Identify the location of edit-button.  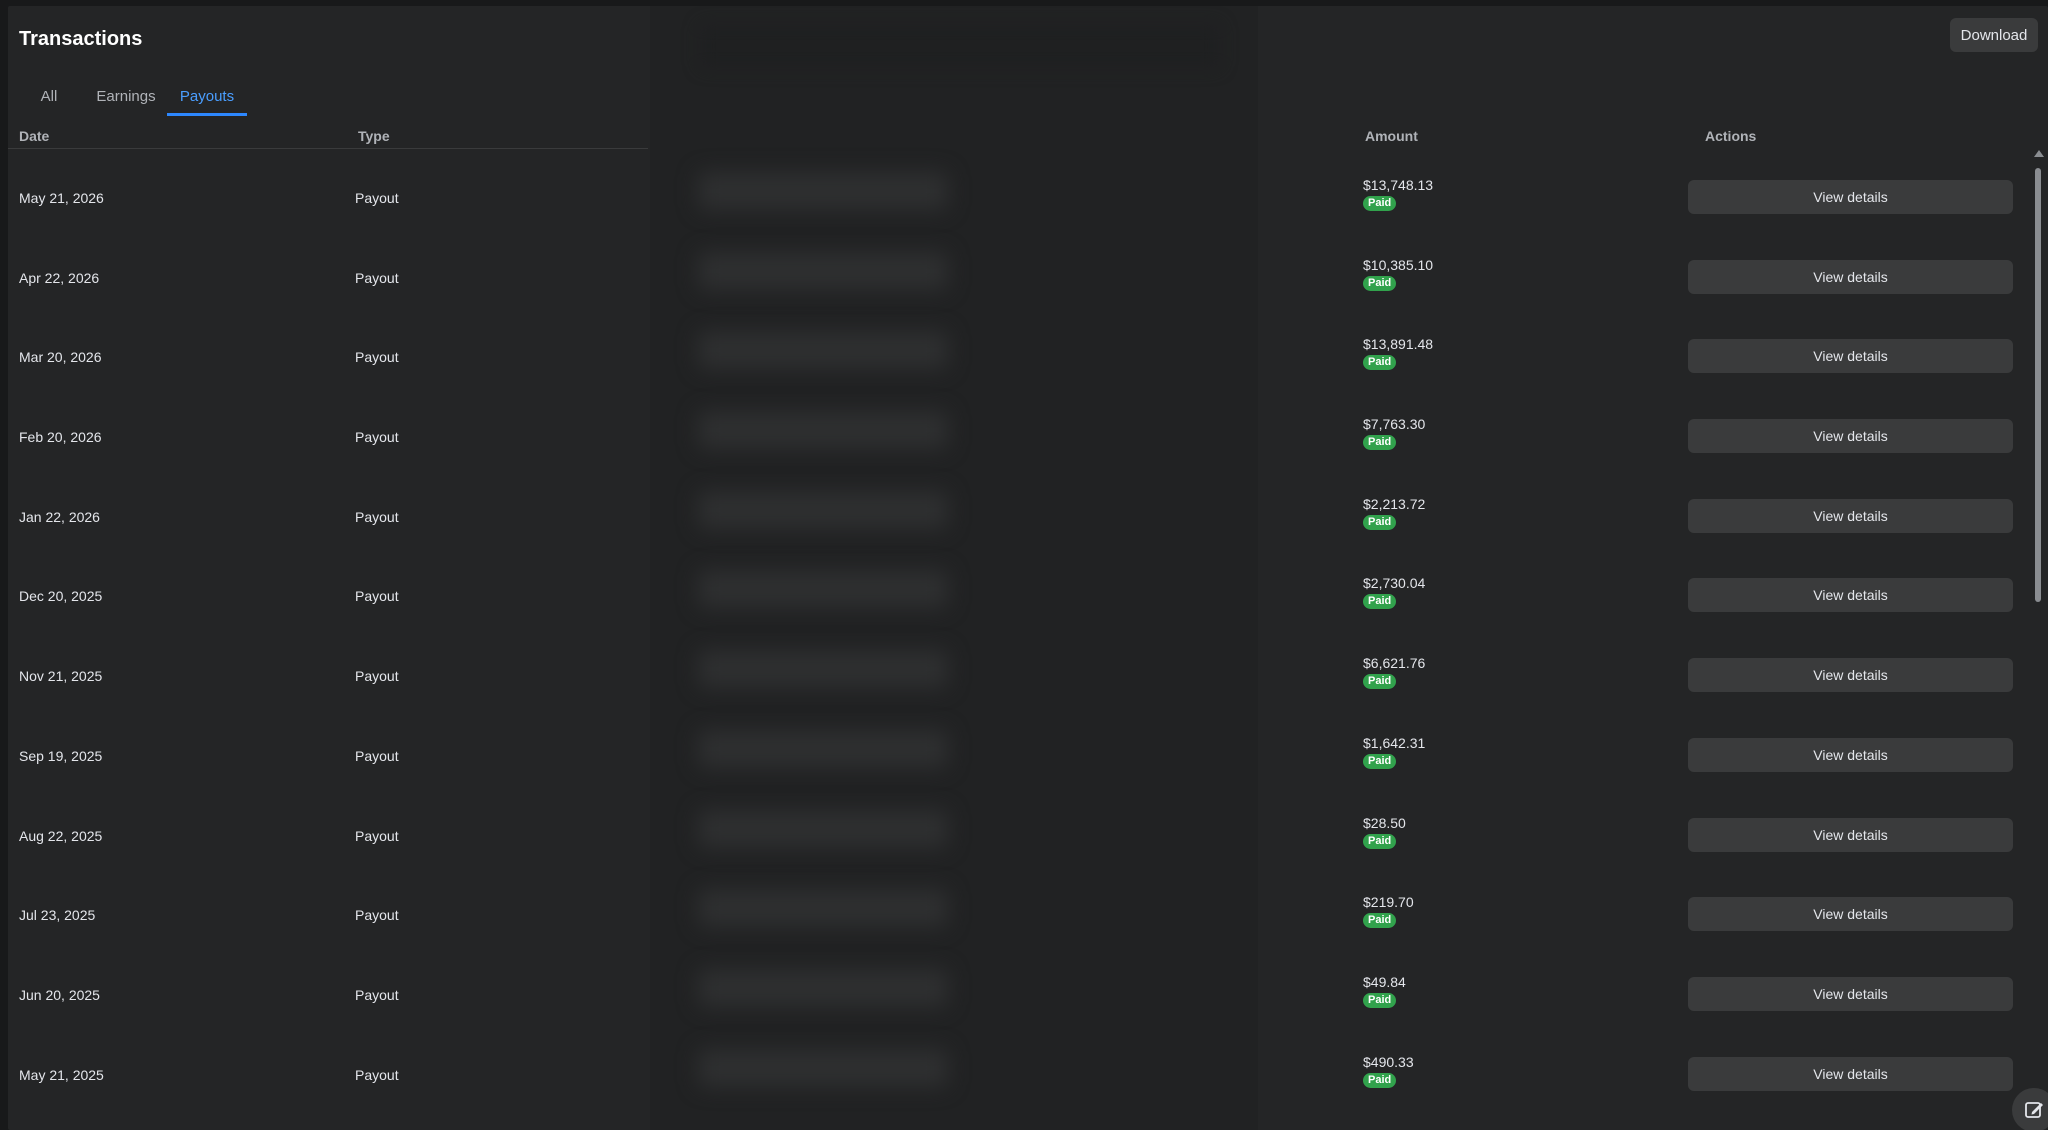
(2030, 1109).